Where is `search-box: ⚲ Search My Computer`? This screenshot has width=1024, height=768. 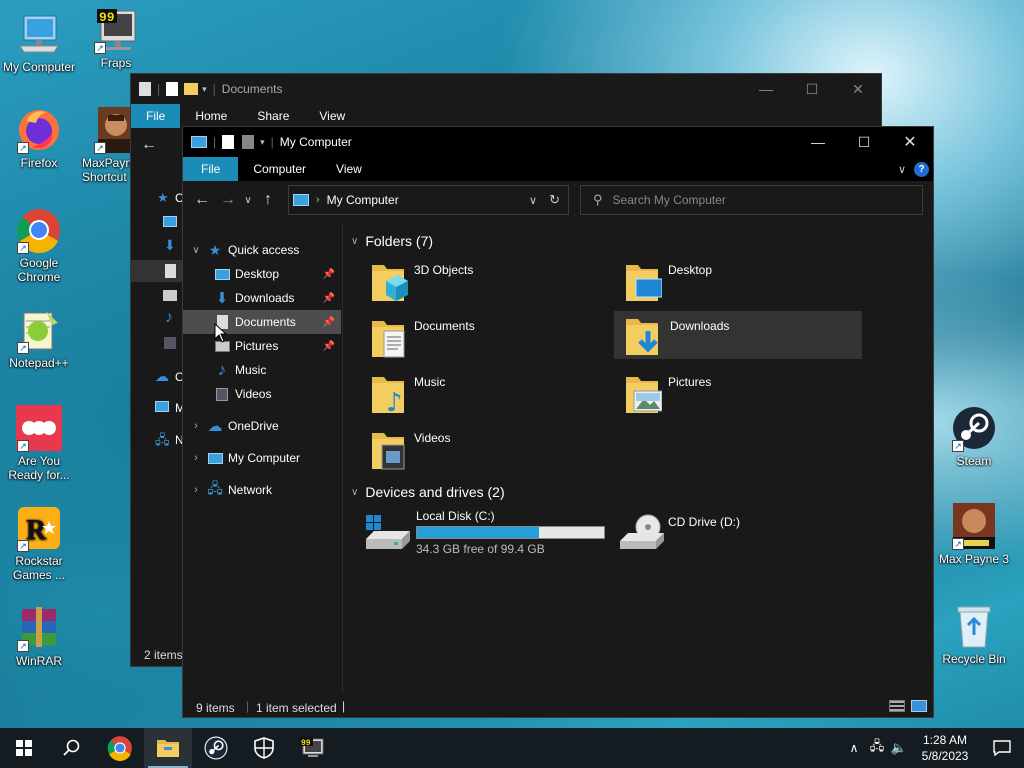
search-box: ⚲ Search My Computer is located at coordinates (751, 200).